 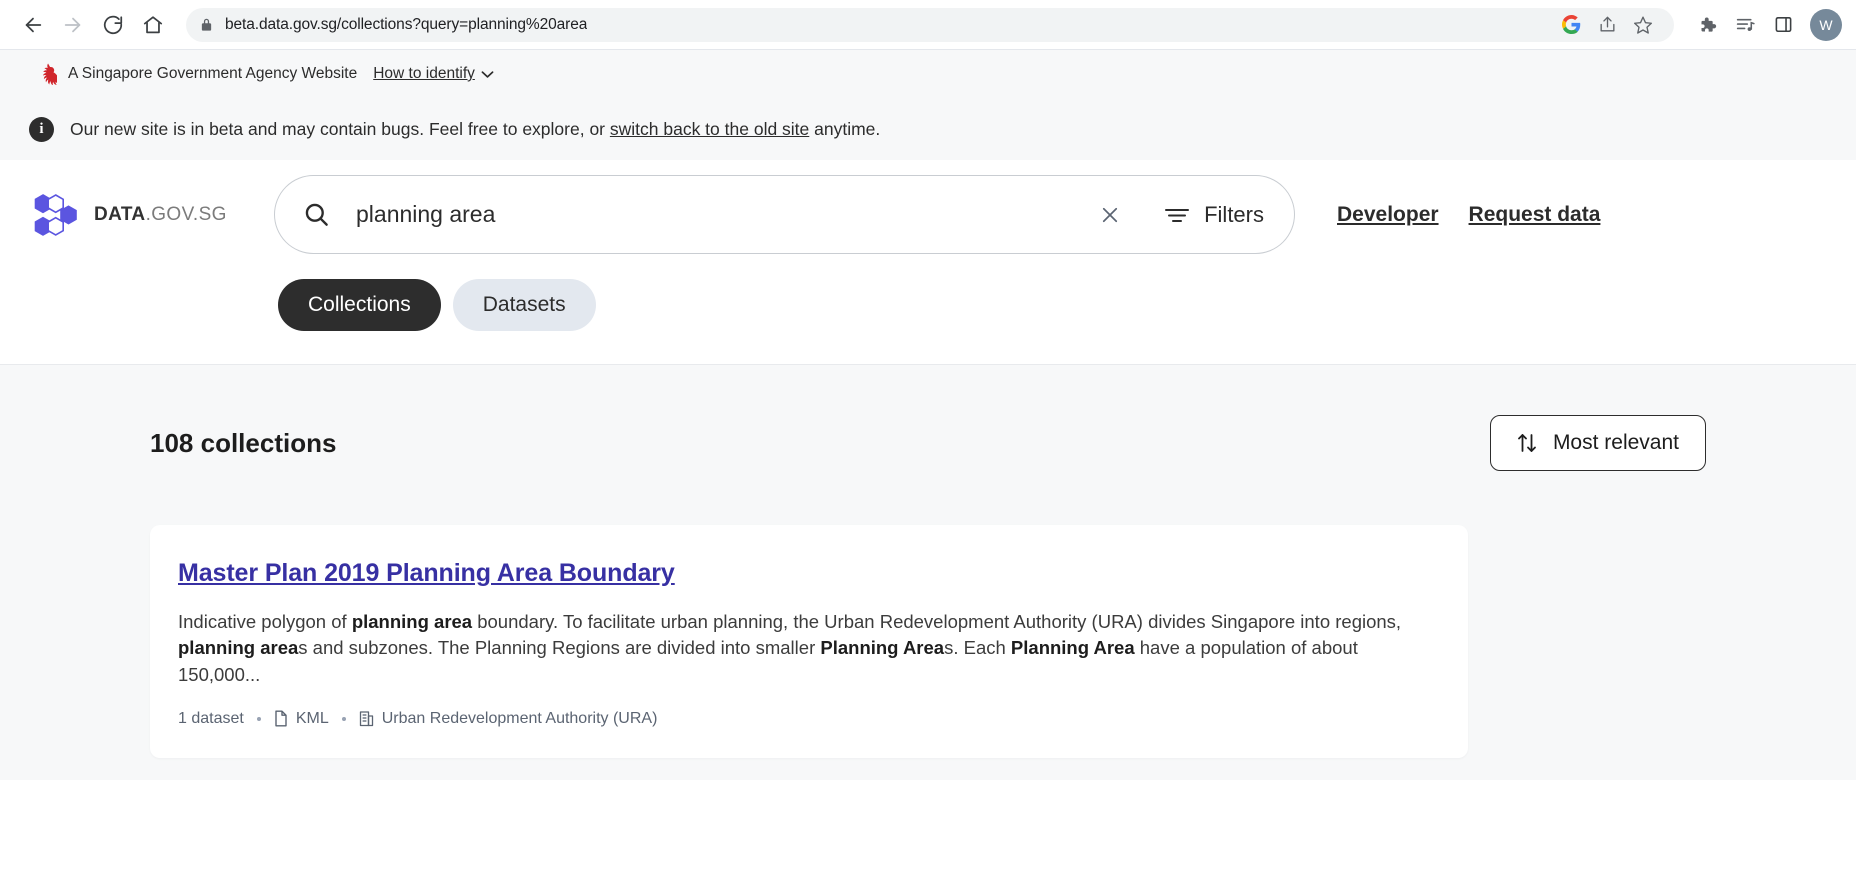 What do you see at coordinates (206, 24) in the screenshot?
I see `lock-icon` at bounding box center [206, 24].